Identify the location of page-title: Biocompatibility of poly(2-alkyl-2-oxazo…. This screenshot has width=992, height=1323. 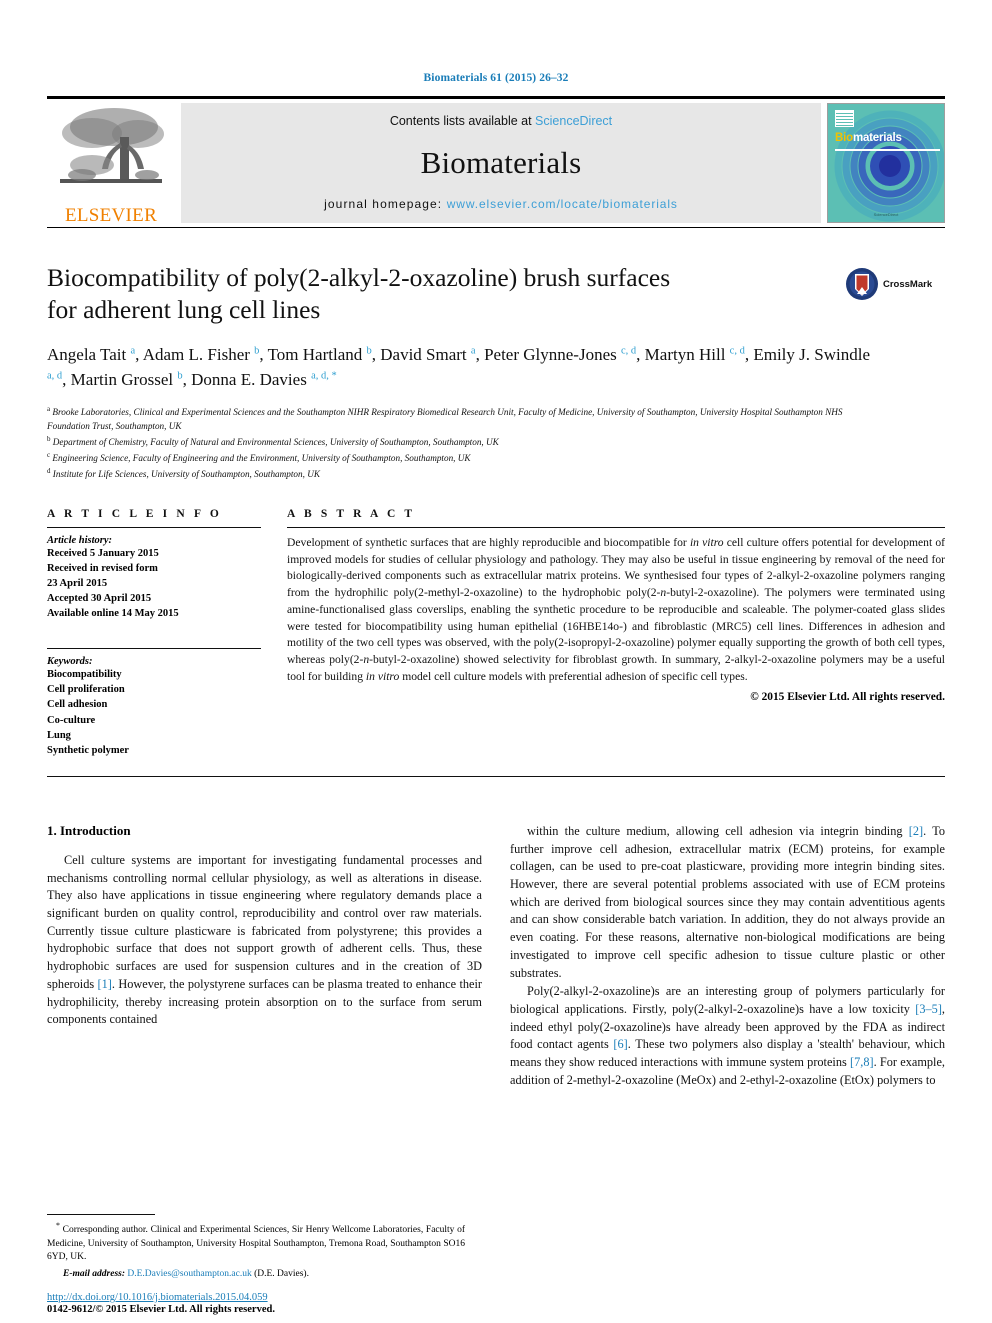
(397, 294).